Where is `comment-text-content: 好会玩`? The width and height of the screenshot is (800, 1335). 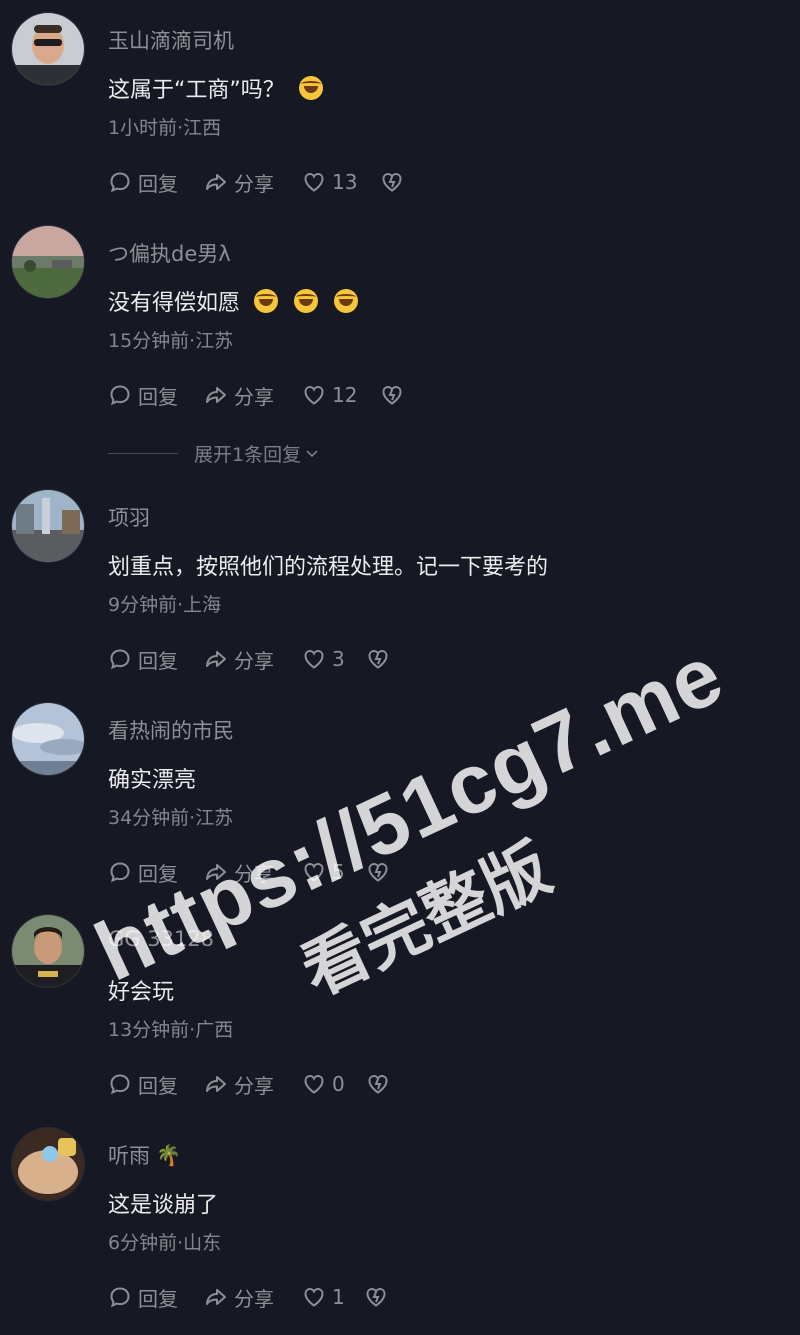 comment-text-content: 好会玩 is located at coordinates (141, 992).